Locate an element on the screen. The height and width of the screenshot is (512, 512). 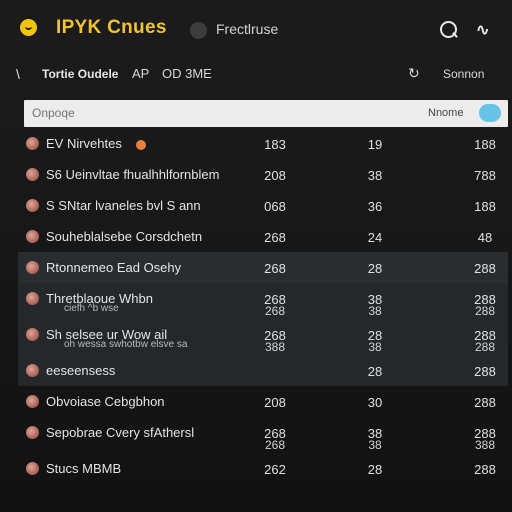
row-name: Sepobrae Cvery sfAthersl is located at coordinates (120, 432).